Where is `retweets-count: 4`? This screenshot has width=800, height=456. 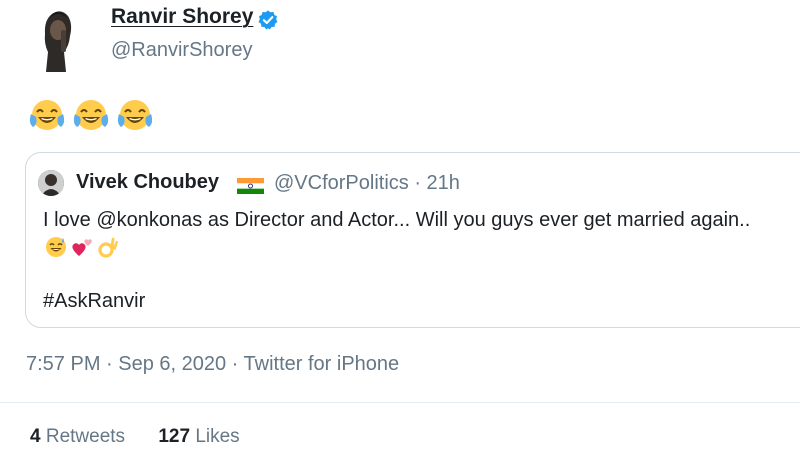
retweets-count: 4 is located at coordinates (35, 436).